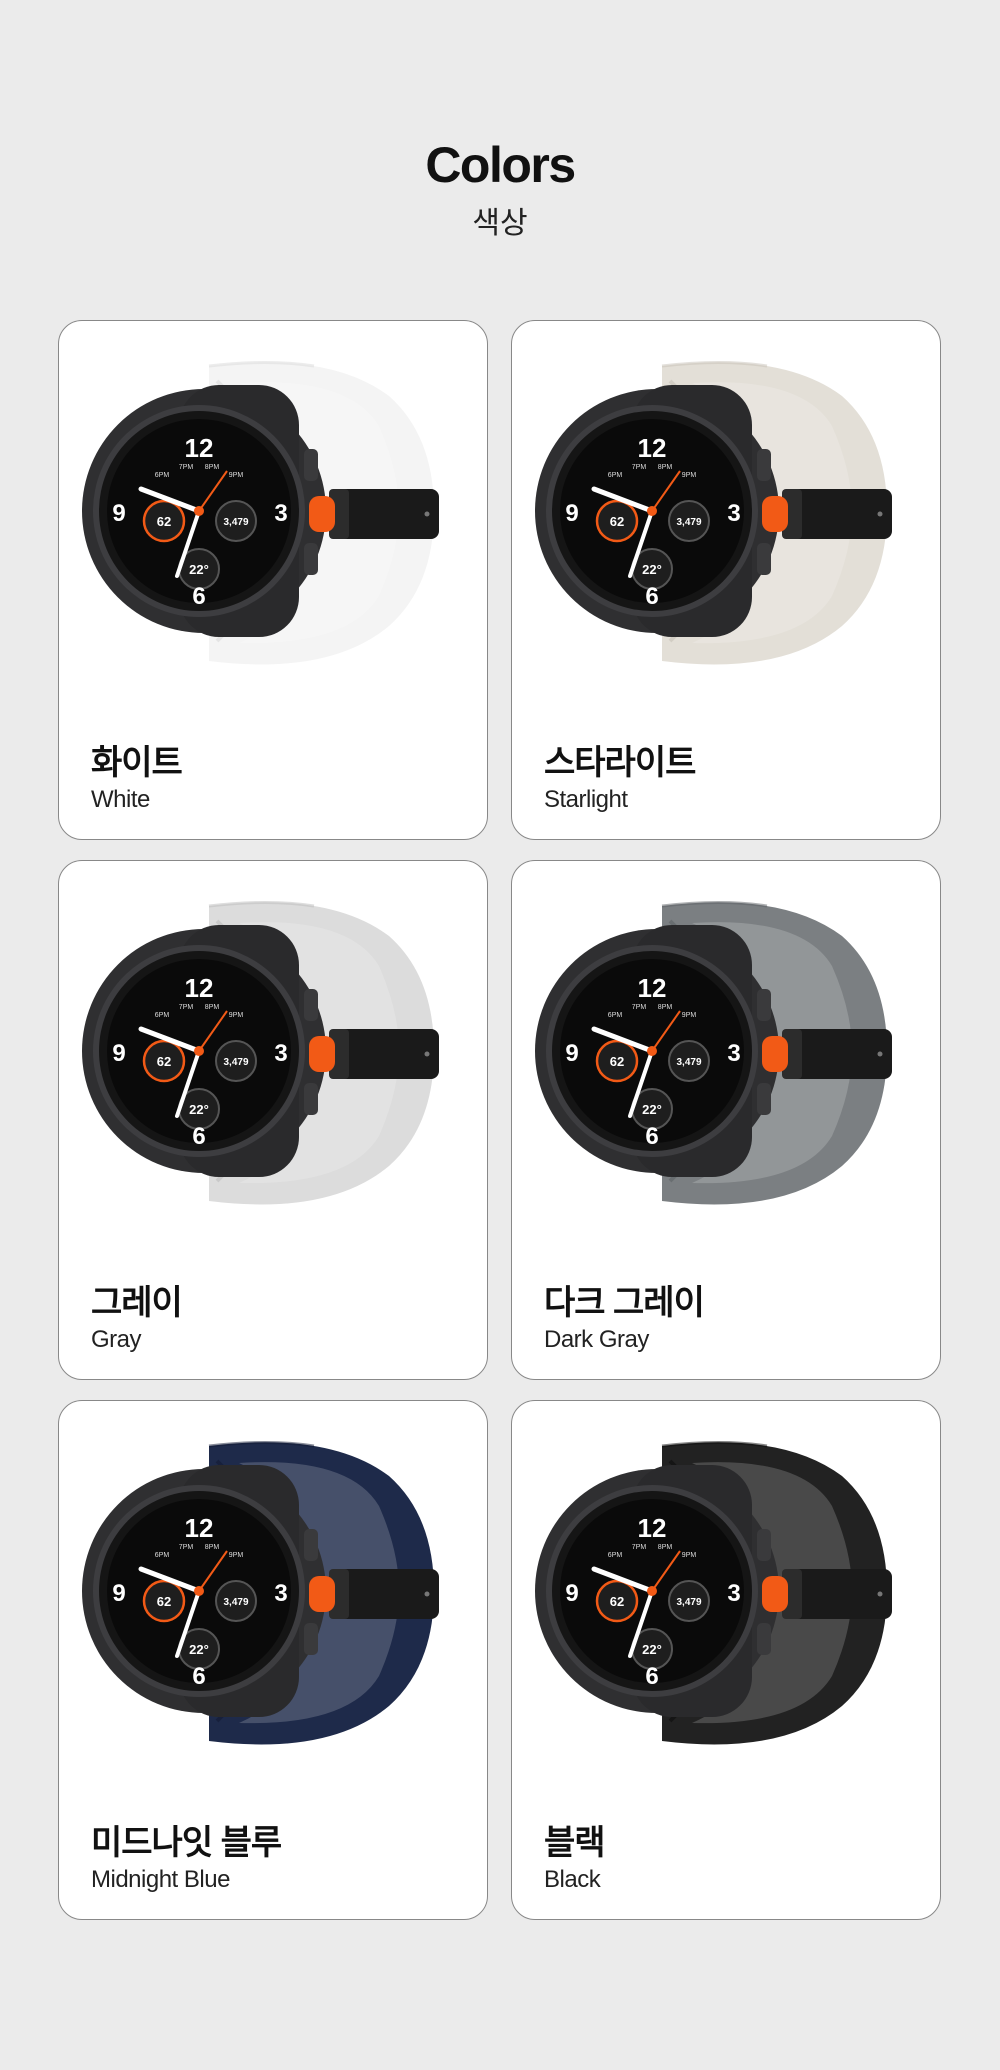 This screenshot has height=2070, width=1000. What do you see at coordinates (586, 799) in the screenshot?
I see `color-name-english: Starlight` at bounding box center [586, 799].